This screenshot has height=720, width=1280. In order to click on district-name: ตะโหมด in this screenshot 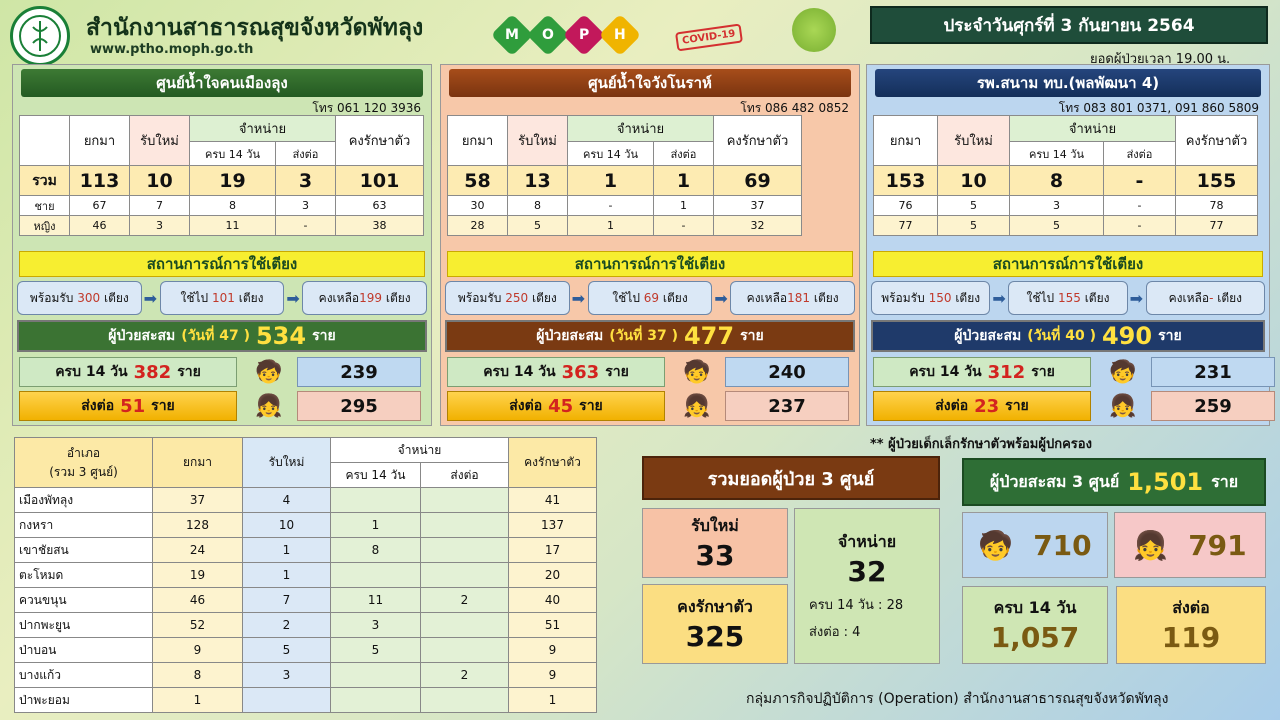, I will do `click(83, 575)`.